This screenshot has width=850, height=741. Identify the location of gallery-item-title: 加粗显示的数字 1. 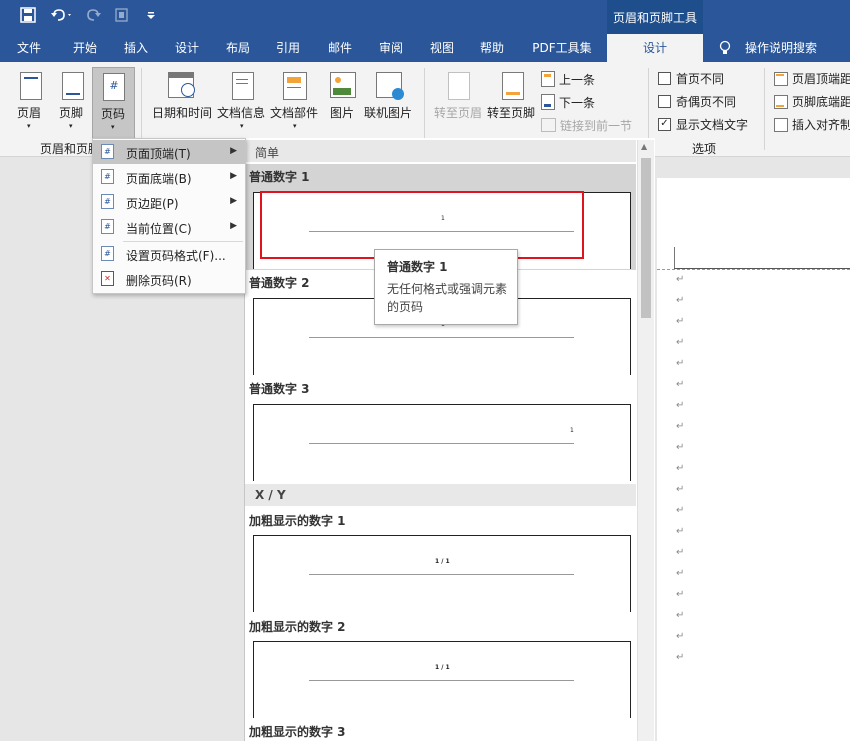
(297, 521).